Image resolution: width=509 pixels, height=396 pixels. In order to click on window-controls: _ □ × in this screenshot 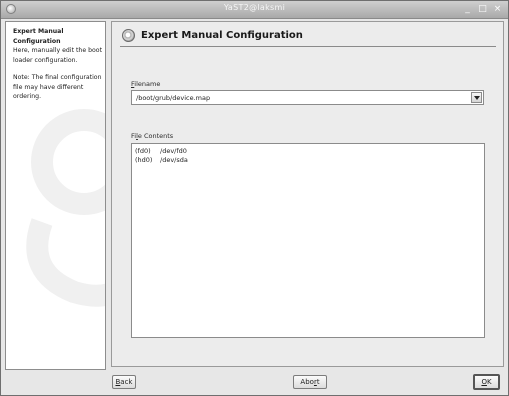, I will do `click(482, 9)`.